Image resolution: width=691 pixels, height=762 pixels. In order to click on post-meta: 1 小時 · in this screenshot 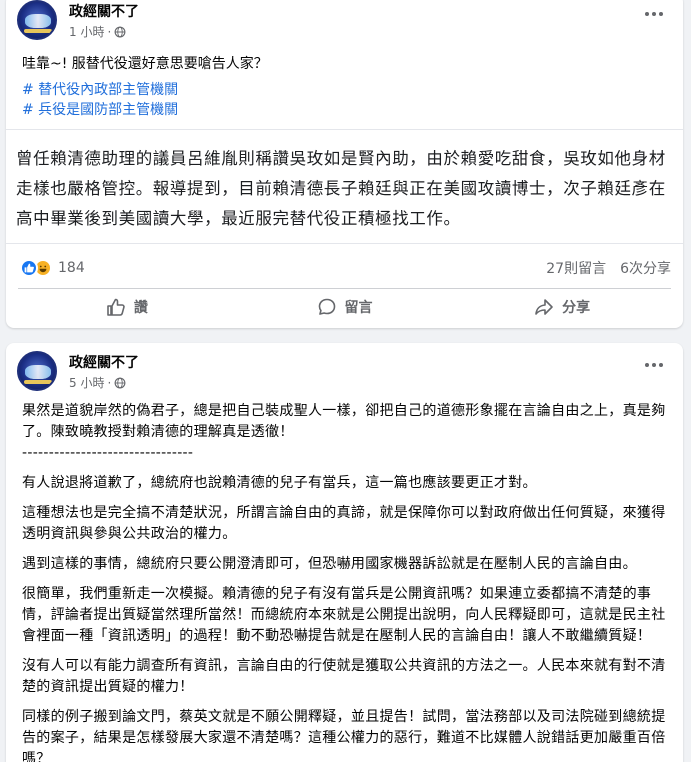, I will do `click(97, 31)`.